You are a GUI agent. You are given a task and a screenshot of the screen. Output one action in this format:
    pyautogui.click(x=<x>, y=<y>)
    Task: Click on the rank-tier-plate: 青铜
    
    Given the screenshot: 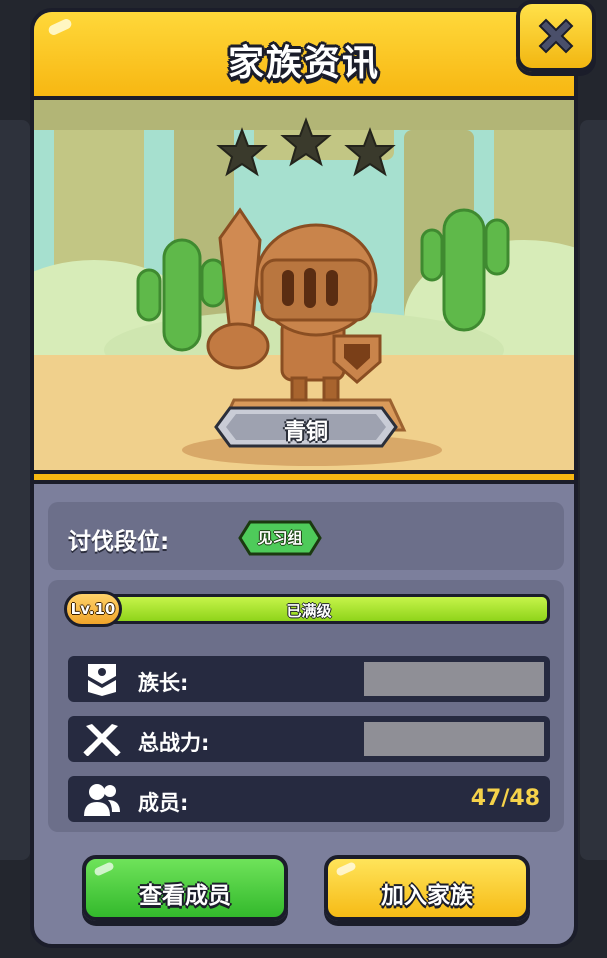 What is the action you would take?
    pyautogui.click(x=306, y=427)
    